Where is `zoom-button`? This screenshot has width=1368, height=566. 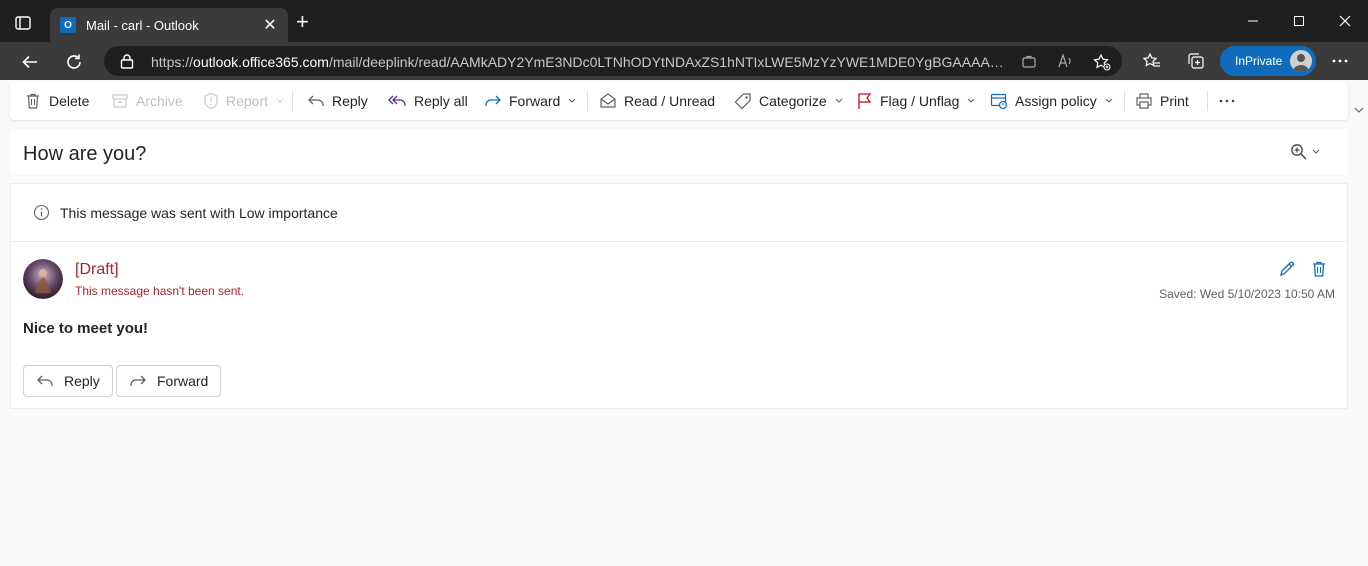
zoom-button is located at coordinates (1305, 152).